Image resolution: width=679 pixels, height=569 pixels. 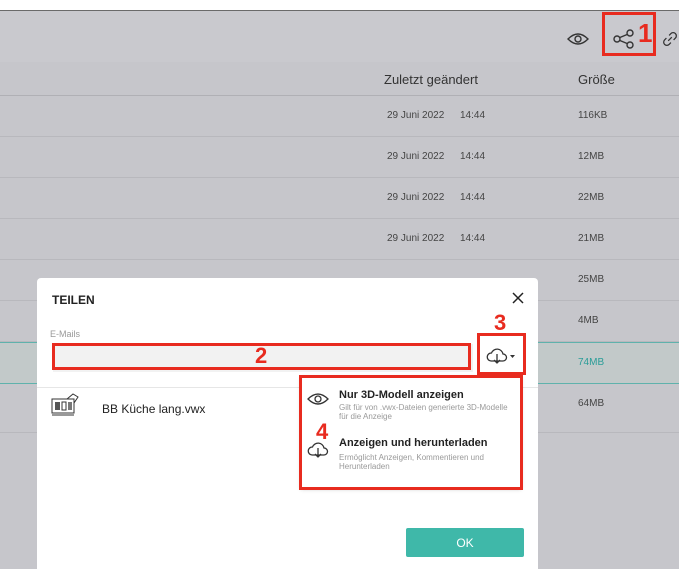 What do you see at coordinates (465, 542) in the screenshot?
I see `ok-button: OK` at bounding box center [465, 542].